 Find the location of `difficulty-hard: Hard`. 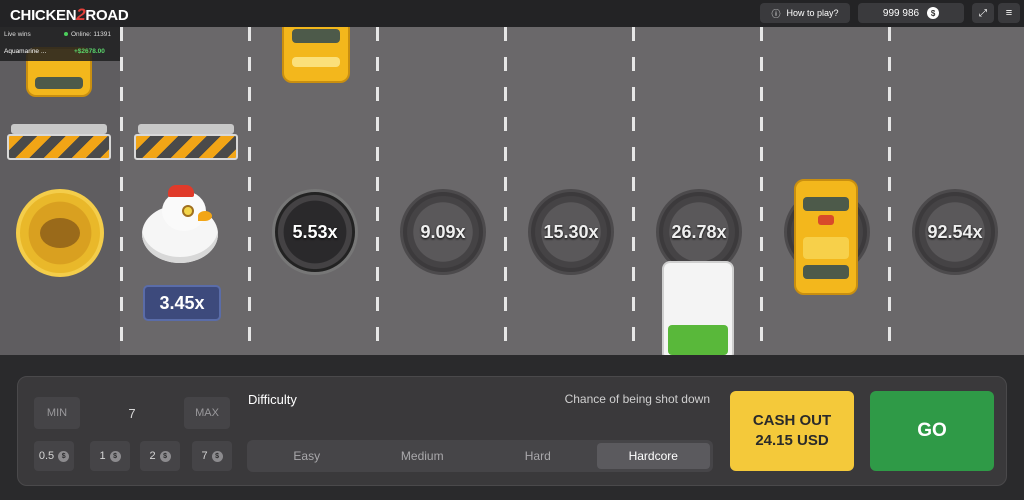

difficulty-hard: Hard is located at coordinates (538, 456).